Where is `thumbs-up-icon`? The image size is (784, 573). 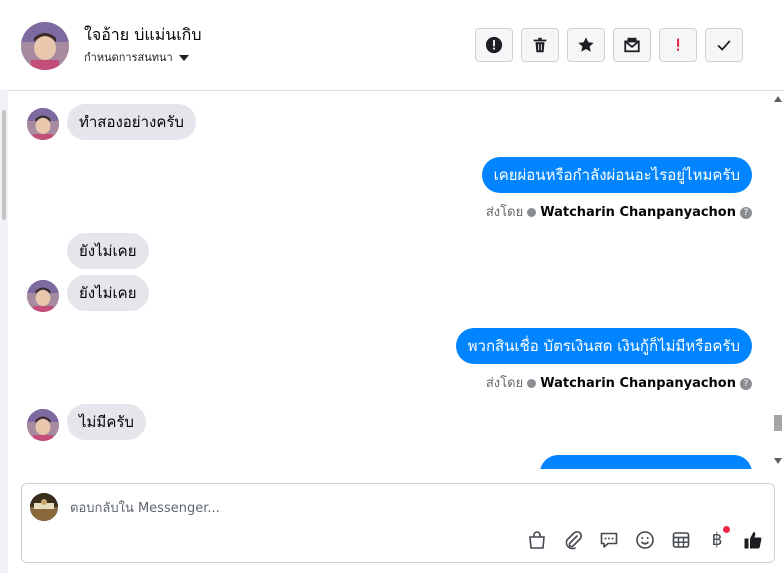 thumbs-up-icon is located at coordinates (753, 540).